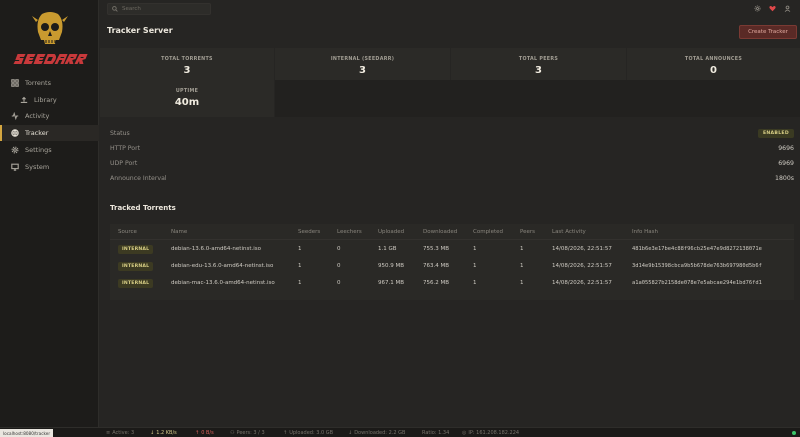 The width and height of the screenshot is (800, 437). I want to click on page-title: Tracker Server, so click(140, 30).